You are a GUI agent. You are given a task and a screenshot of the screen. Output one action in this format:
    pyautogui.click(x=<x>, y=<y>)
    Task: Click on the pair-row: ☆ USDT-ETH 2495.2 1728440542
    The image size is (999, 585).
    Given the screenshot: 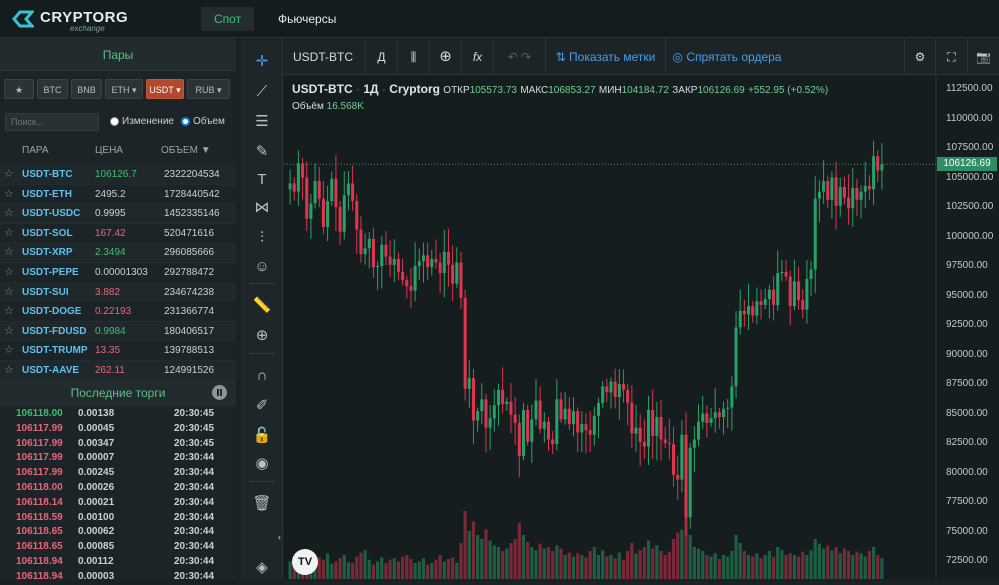 What is the action you would take?
    pyautogui.click(x=118, y=195)
    